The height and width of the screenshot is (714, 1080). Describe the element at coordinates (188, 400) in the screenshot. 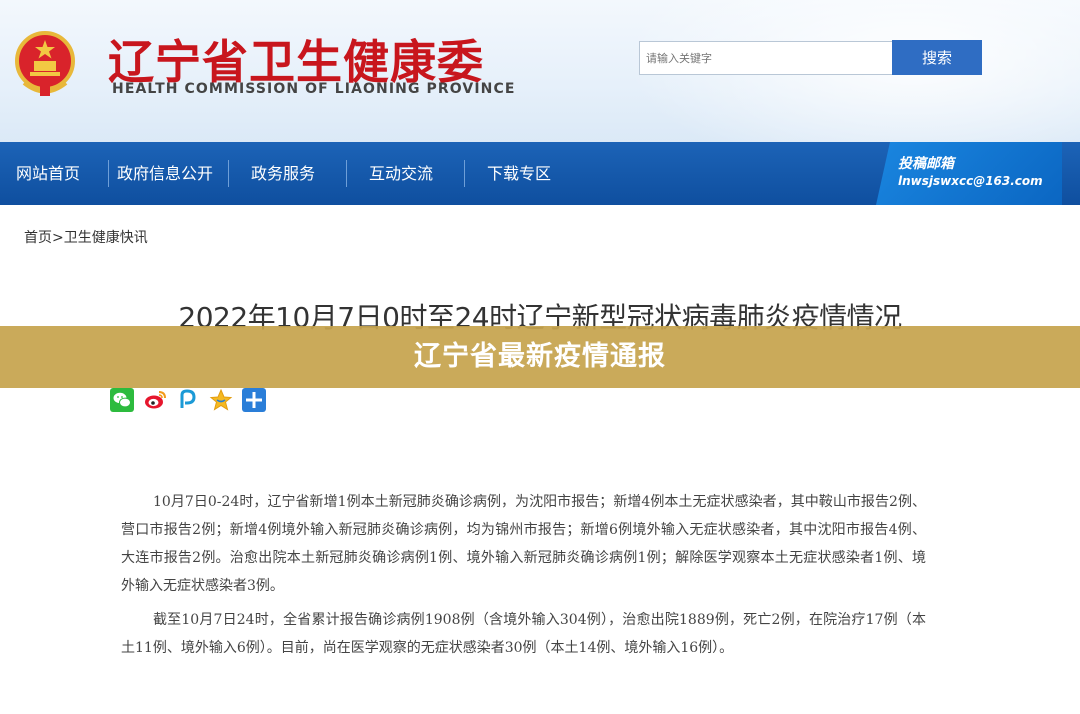

I see `qzone-icon` at that location.